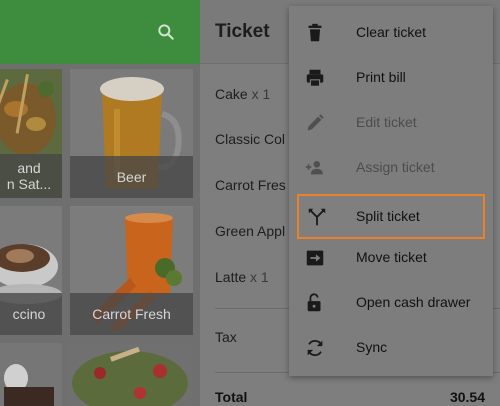  What do you see at coordinates (314, 302) in the screenshot?
I see `unlock-icon` at bounding box center [314, 302].